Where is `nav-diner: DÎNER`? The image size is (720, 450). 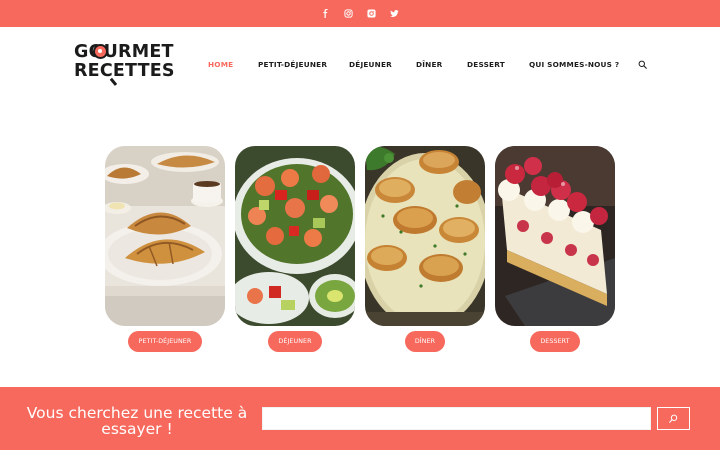 nav-diner: DÎNER is located at coordinates (429, 64).